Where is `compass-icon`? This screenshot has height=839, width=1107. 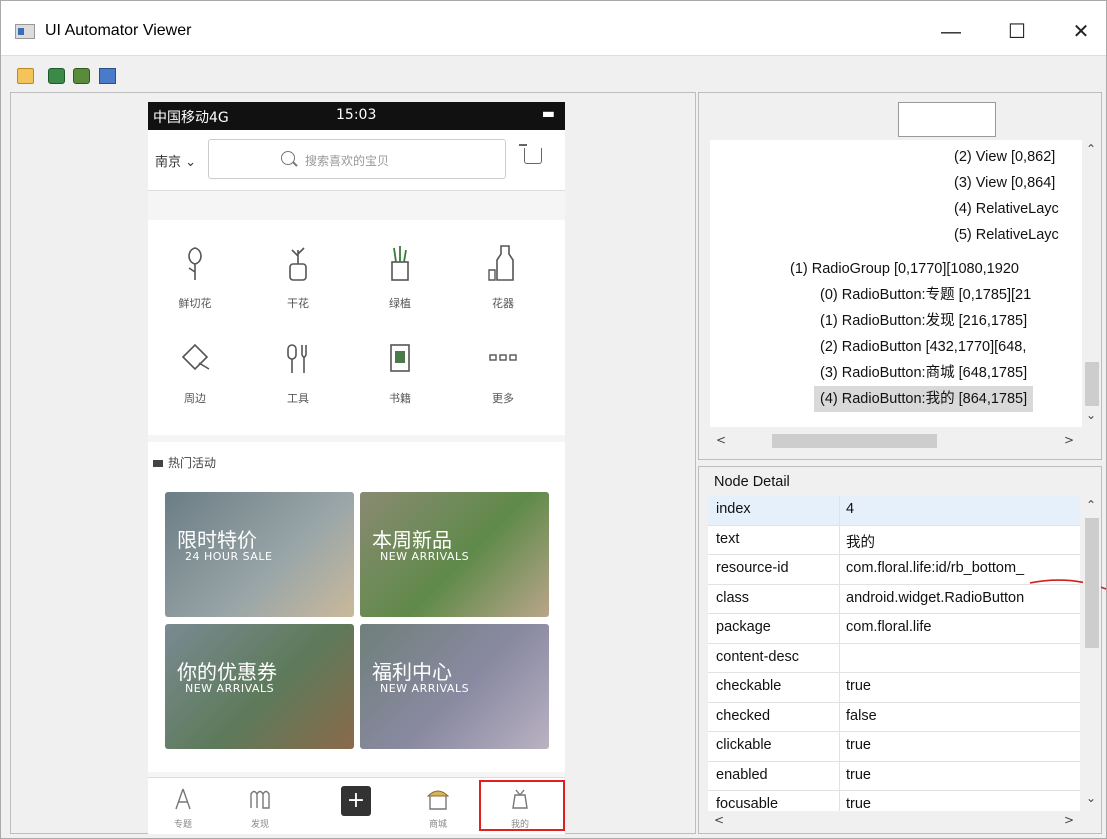 compass-icon is located at coordinates (183, 799).